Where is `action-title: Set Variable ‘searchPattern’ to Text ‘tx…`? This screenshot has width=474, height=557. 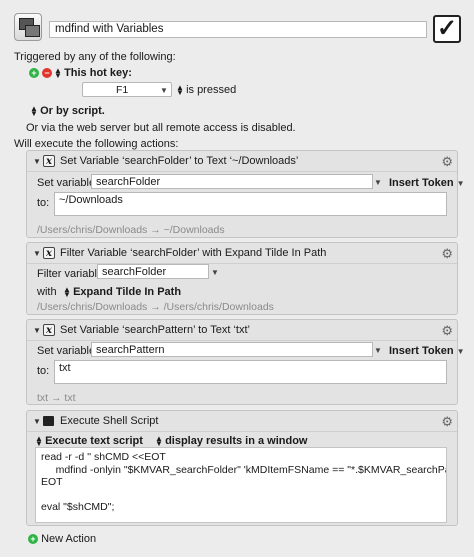
action-title: Set Variable ‘searchPattern’ to Text ‘tx… is located at coordinates (155, 330).